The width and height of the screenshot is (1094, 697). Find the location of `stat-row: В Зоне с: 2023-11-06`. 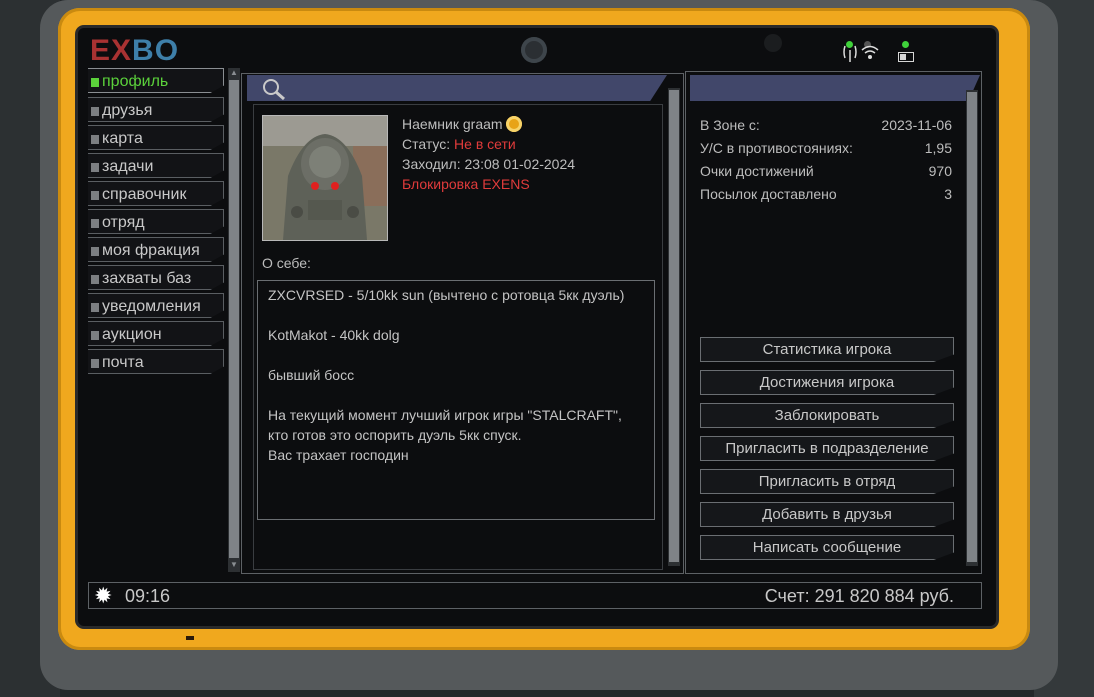

stat-row: В Зоне с: 2023-11-06 is located at coordinates (826, 125).